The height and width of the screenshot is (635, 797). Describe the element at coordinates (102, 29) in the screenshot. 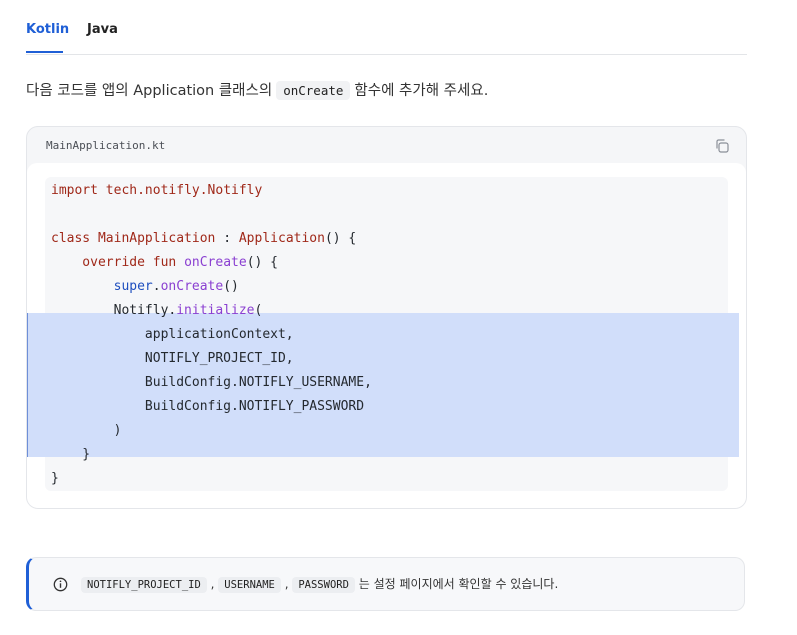

I see `tab-java: Java` at that location.